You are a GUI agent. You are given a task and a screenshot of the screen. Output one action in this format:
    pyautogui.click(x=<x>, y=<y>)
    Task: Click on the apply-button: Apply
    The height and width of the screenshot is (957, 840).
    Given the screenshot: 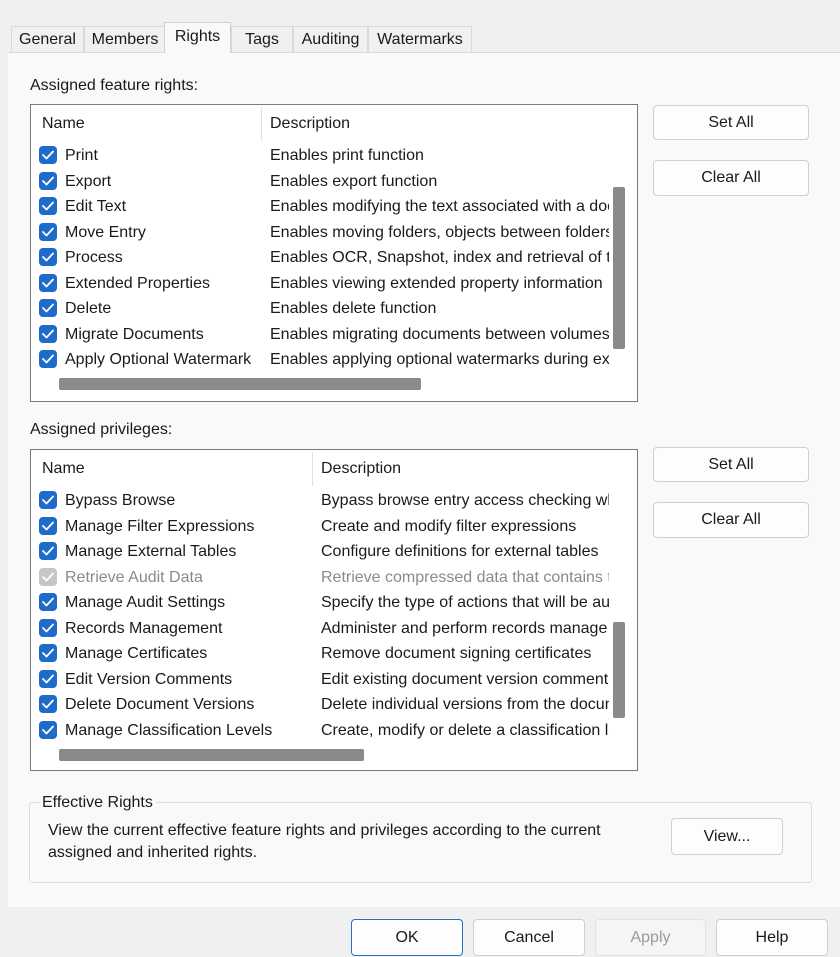 What is the action you would take?
    pyautogui.click(x=650, y=937)
    